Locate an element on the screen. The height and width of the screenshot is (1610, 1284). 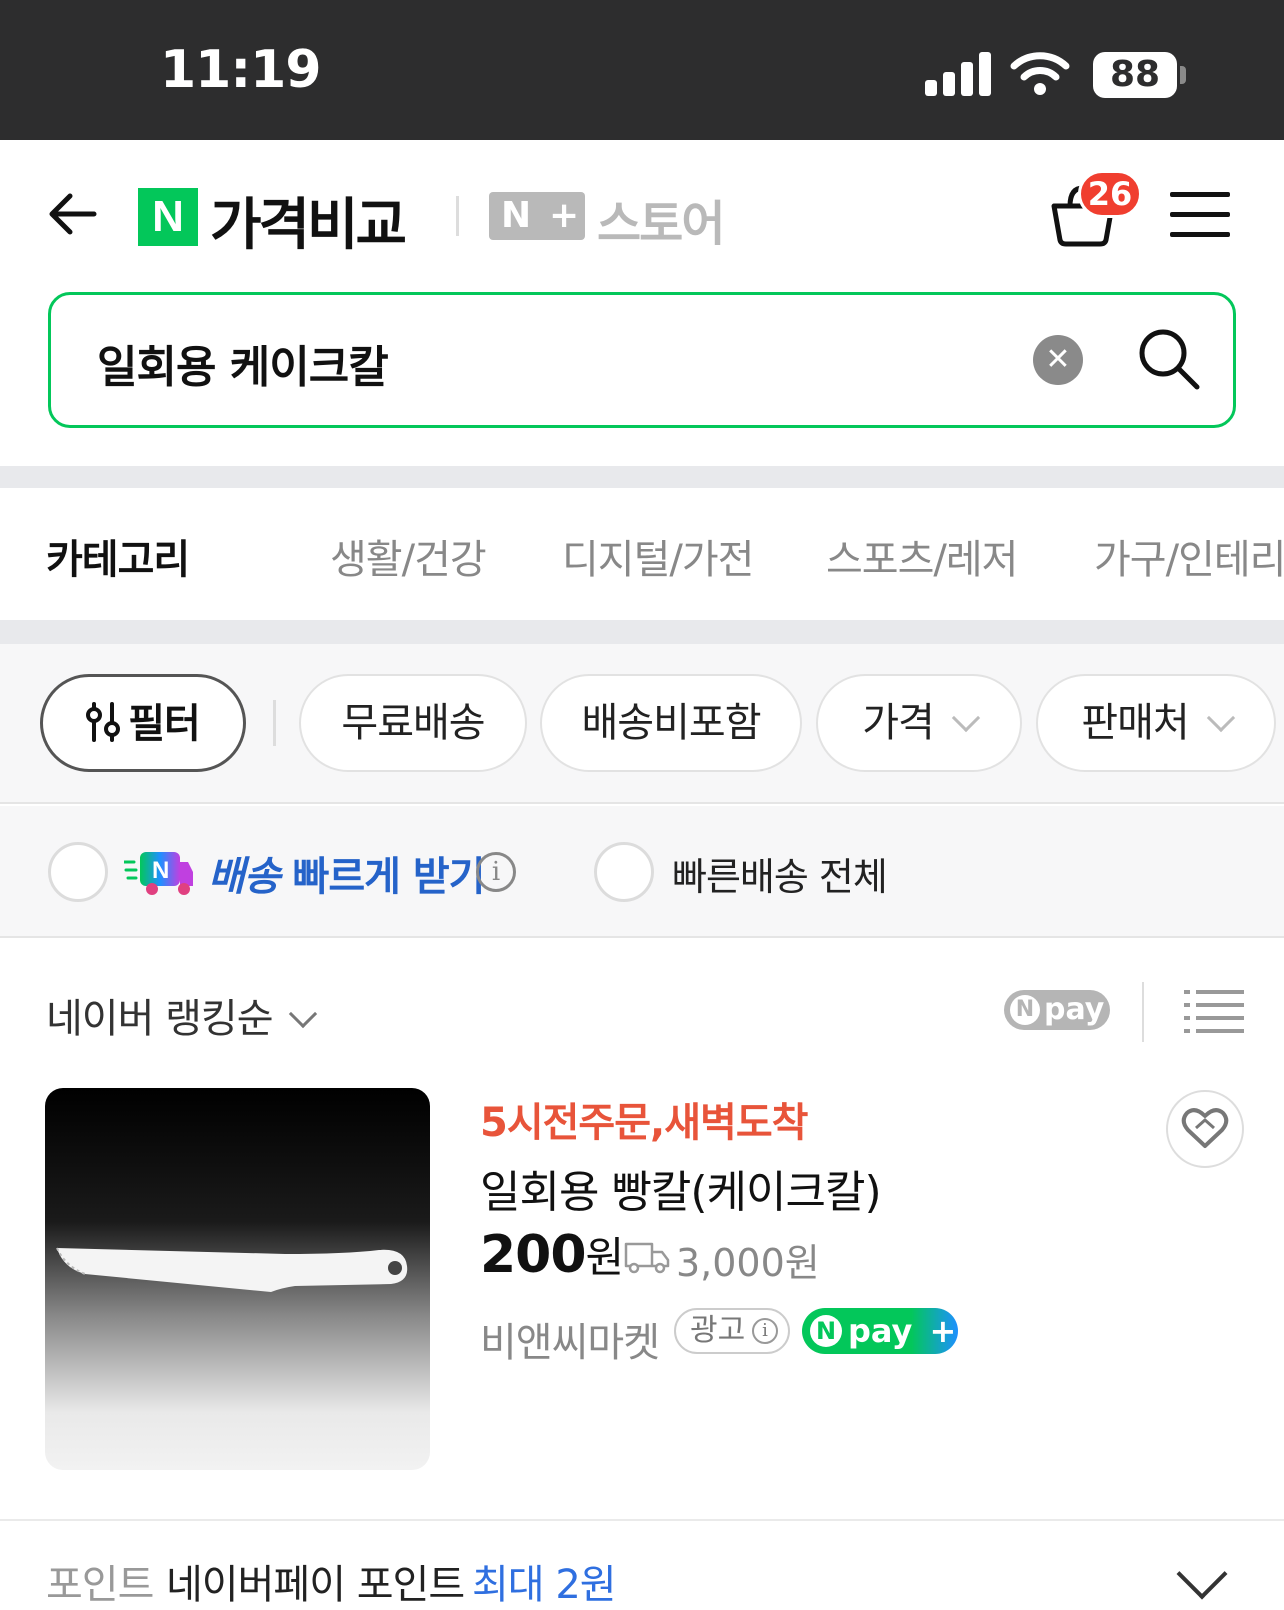
list-view-icon is located at coordinates (1214, 1012).